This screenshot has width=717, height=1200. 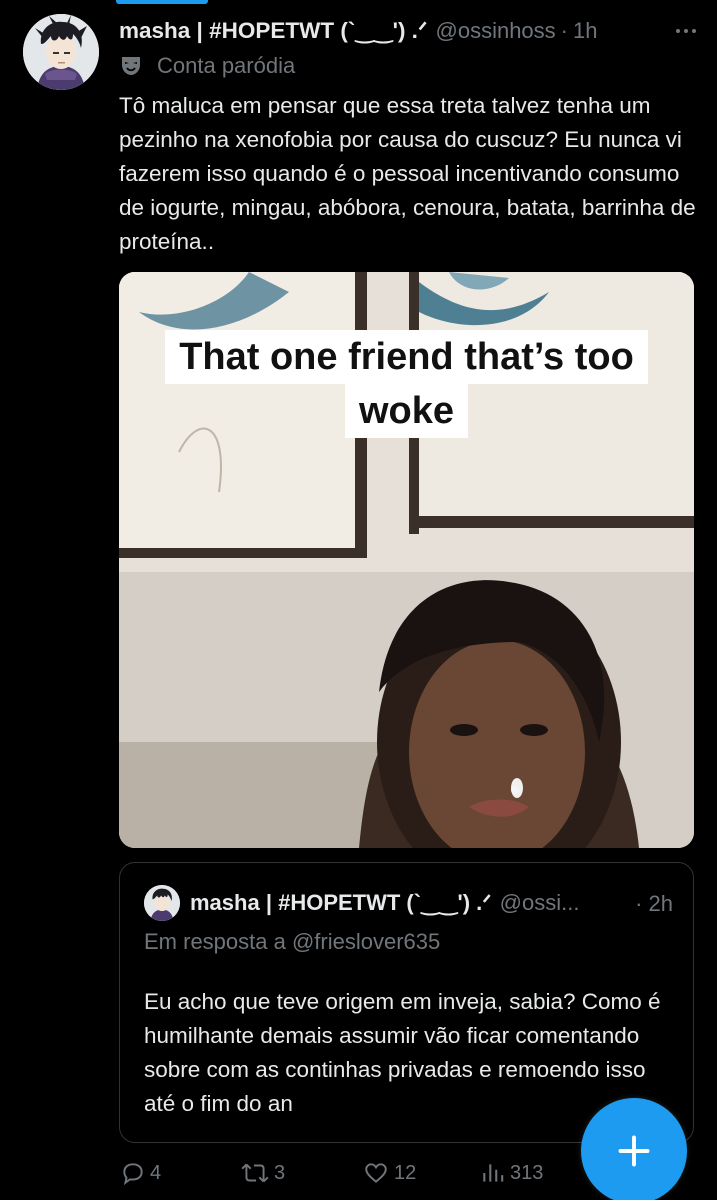 I want to click on like-count: 12, so click(x=405, y=1172).